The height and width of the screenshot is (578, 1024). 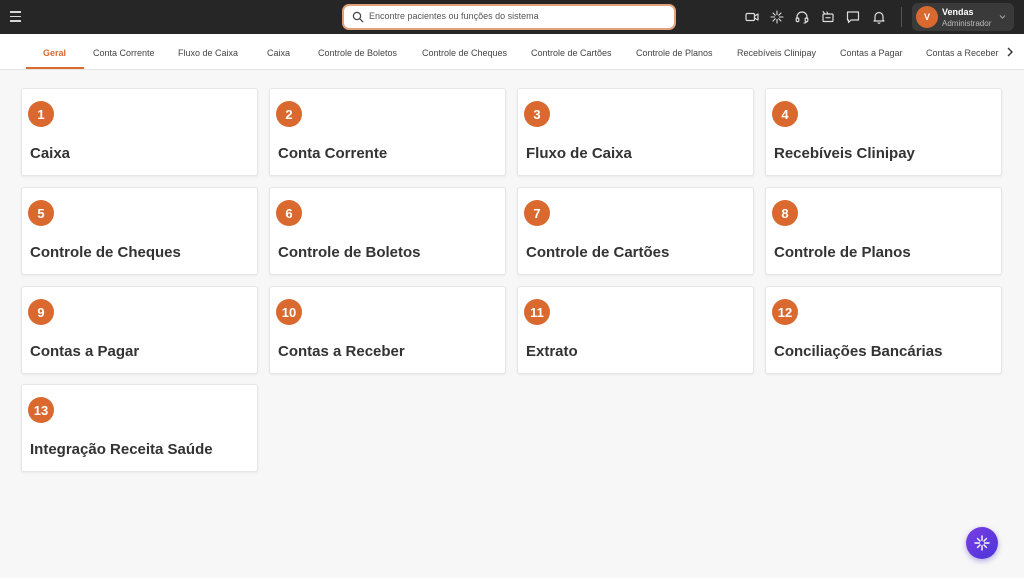 I want to click on card-number-badge: 12, so click(x=785, y=312).